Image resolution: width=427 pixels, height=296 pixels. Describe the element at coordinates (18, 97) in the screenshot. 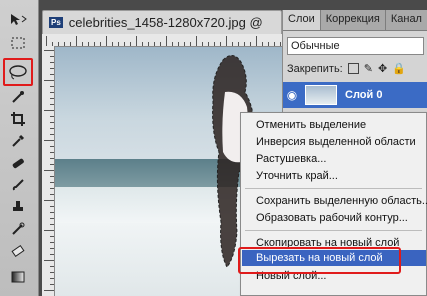

I see `magic-wand-tool-icon` at that location.